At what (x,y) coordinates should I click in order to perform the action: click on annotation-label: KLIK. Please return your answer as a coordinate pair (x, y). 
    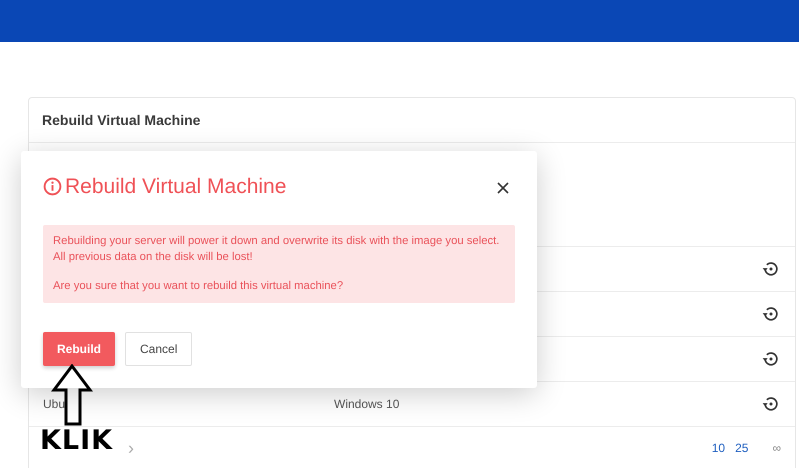
    Looking at the image, I should click on (77, 440).